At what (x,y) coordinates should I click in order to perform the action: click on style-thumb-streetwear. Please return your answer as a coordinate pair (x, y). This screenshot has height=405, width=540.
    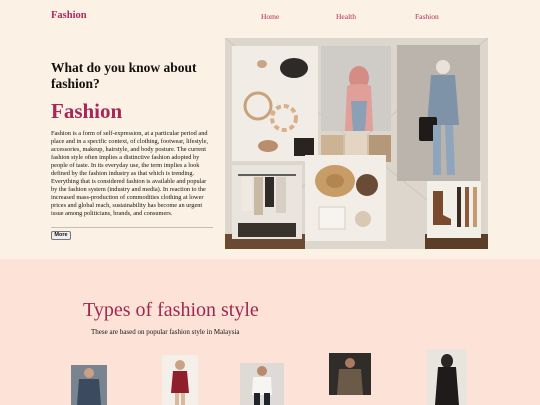
    Looking at the image, I should click on (350, 374).